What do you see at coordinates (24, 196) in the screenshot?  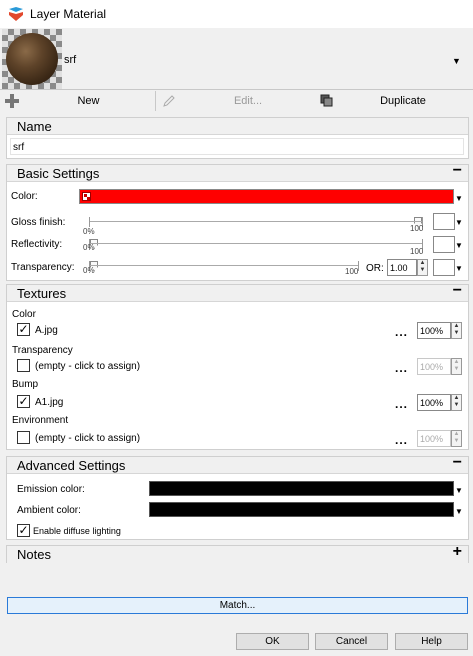 I see `color-label: Color:` at bounding box center [24, 196].